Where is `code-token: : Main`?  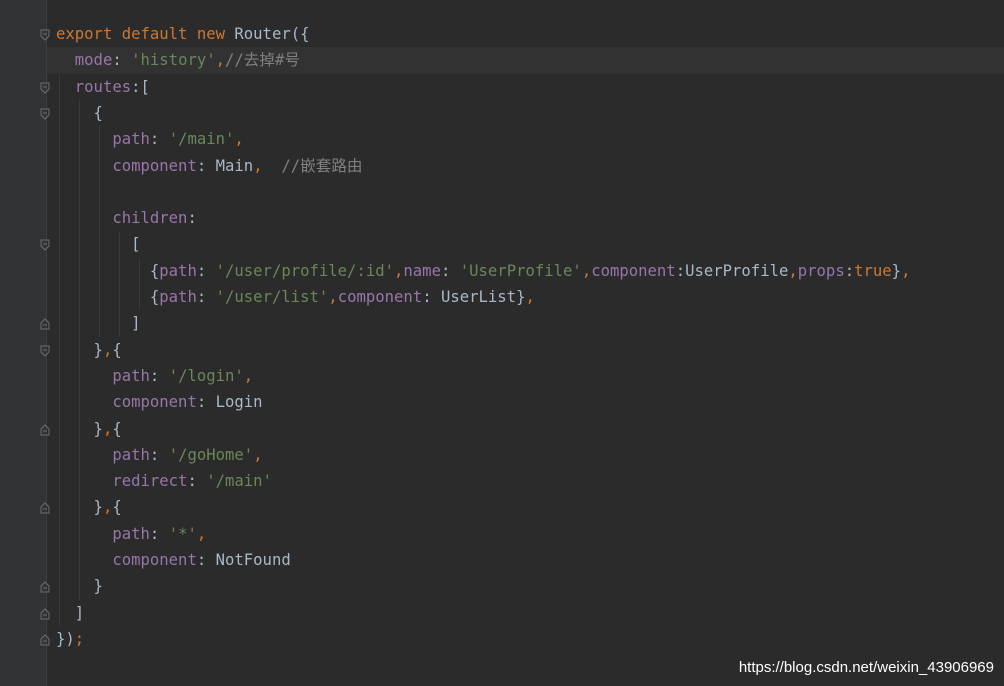
code-token: : Main is located at coordinates (225, 165).